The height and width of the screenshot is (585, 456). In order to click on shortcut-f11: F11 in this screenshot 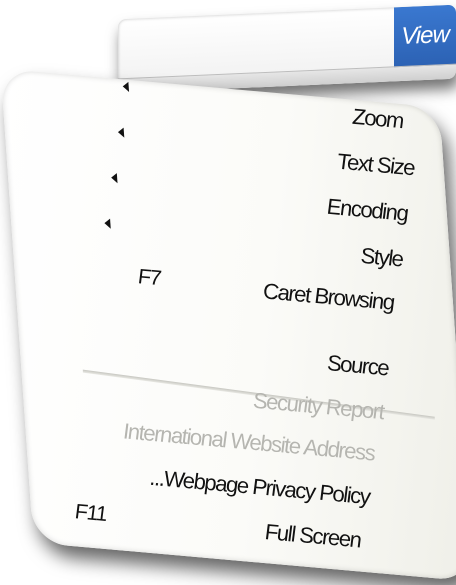, I will do `click(91, 513)`.